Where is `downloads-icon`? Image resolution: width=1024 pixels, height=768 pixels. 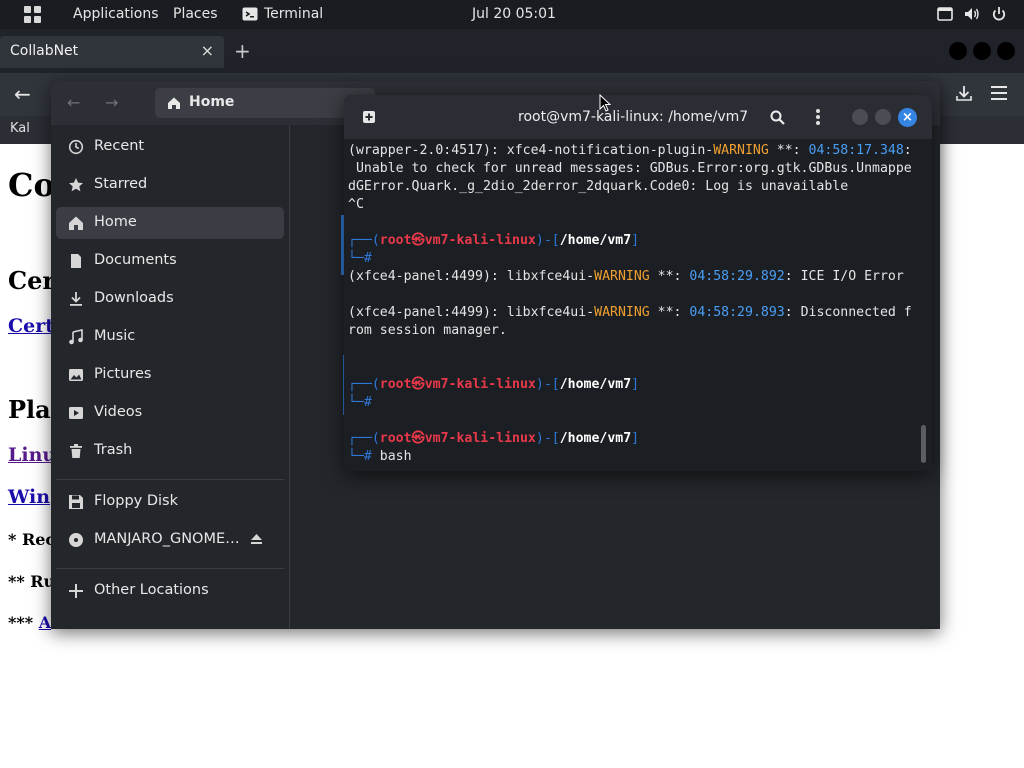
downloads-icon is located at coordinates (964, 93).